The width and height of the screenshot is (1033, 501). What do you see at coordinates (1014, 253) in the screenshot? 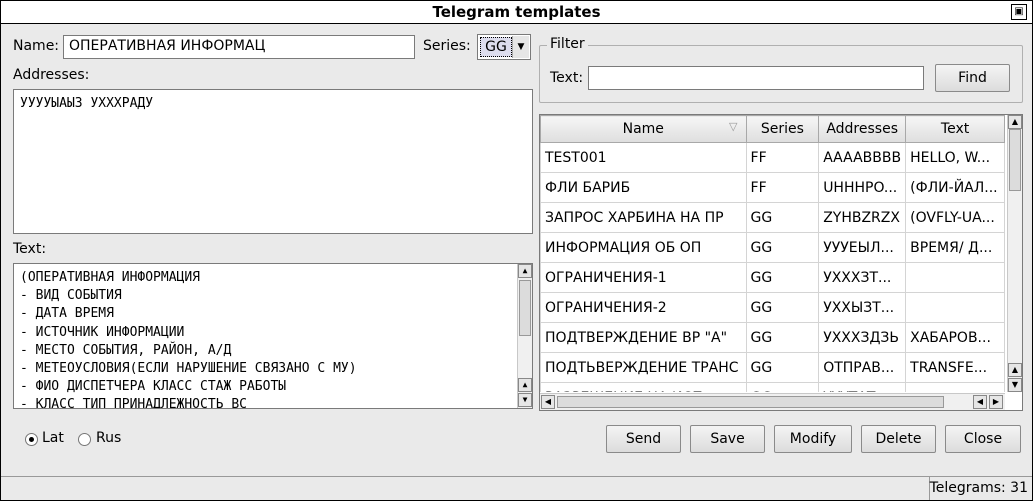
I see `table-vscrollbar: ▲ ▲ ▼` at bounding box center [1014, 253].